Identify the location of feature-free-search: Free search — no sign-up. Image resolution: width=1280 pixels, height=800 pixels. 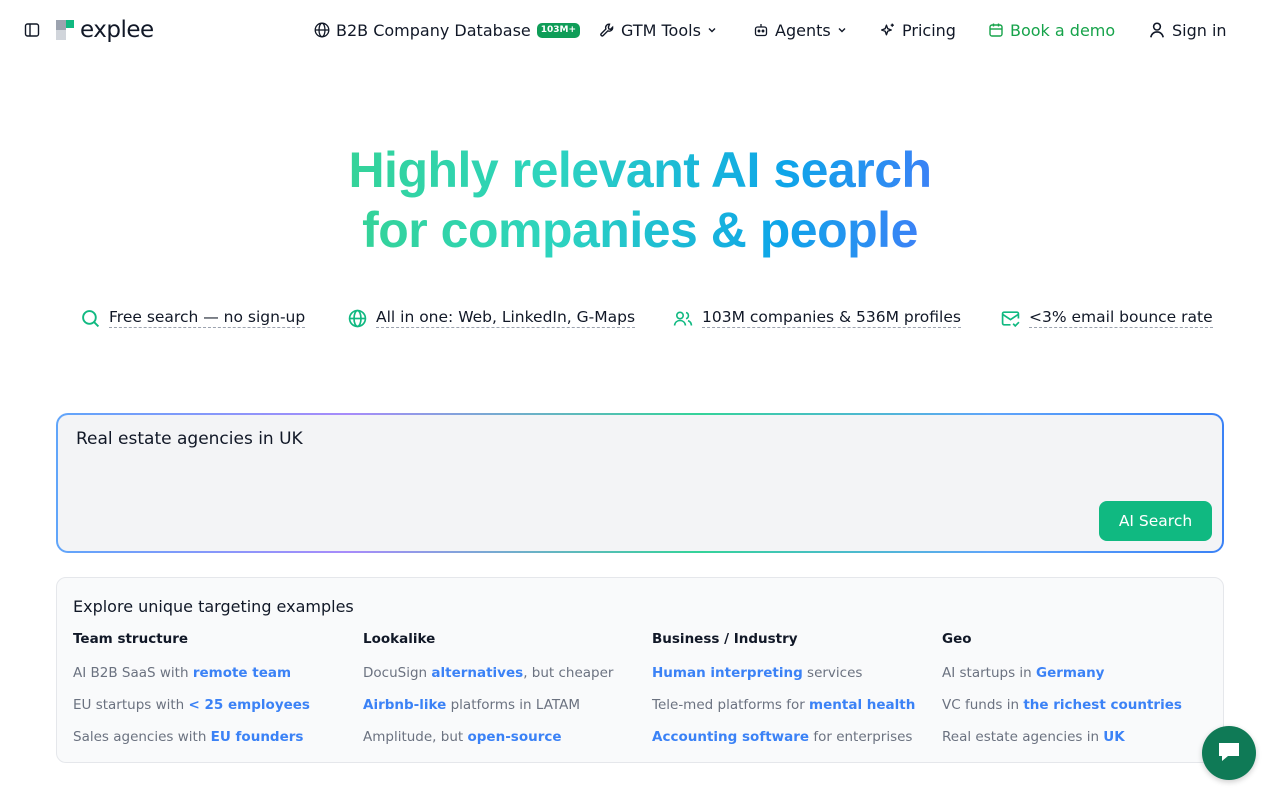
(193, 318).